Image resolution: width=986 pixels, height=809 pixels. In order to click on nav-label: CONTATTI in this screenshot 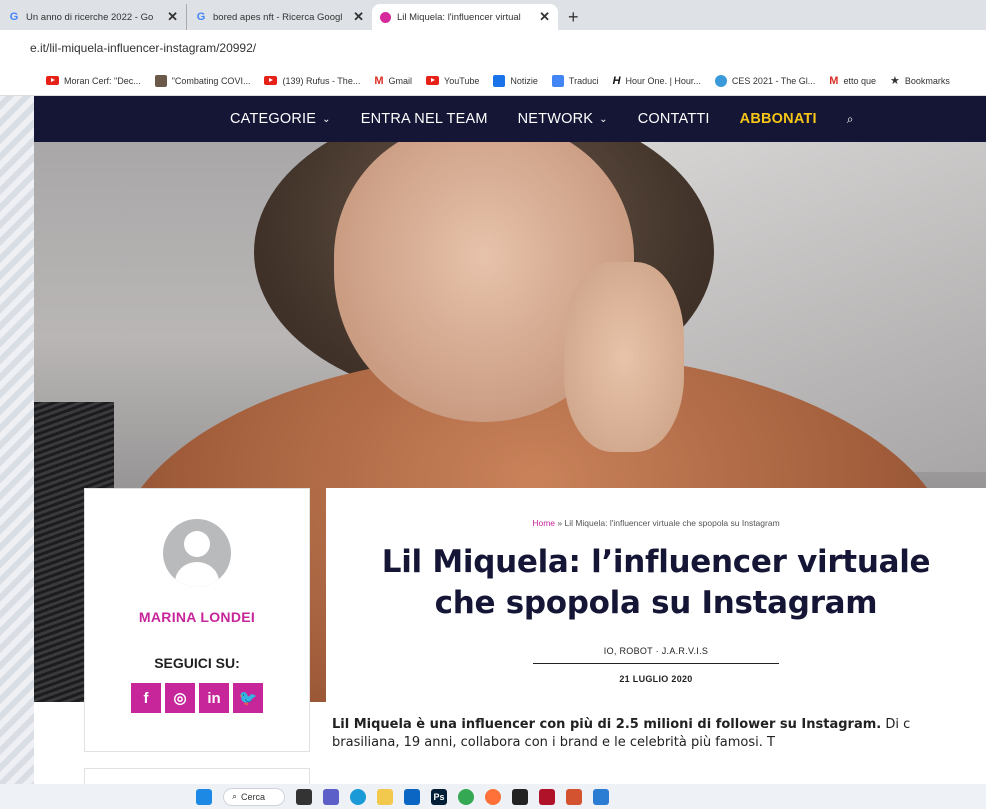, I will do `click(673, 119)`.